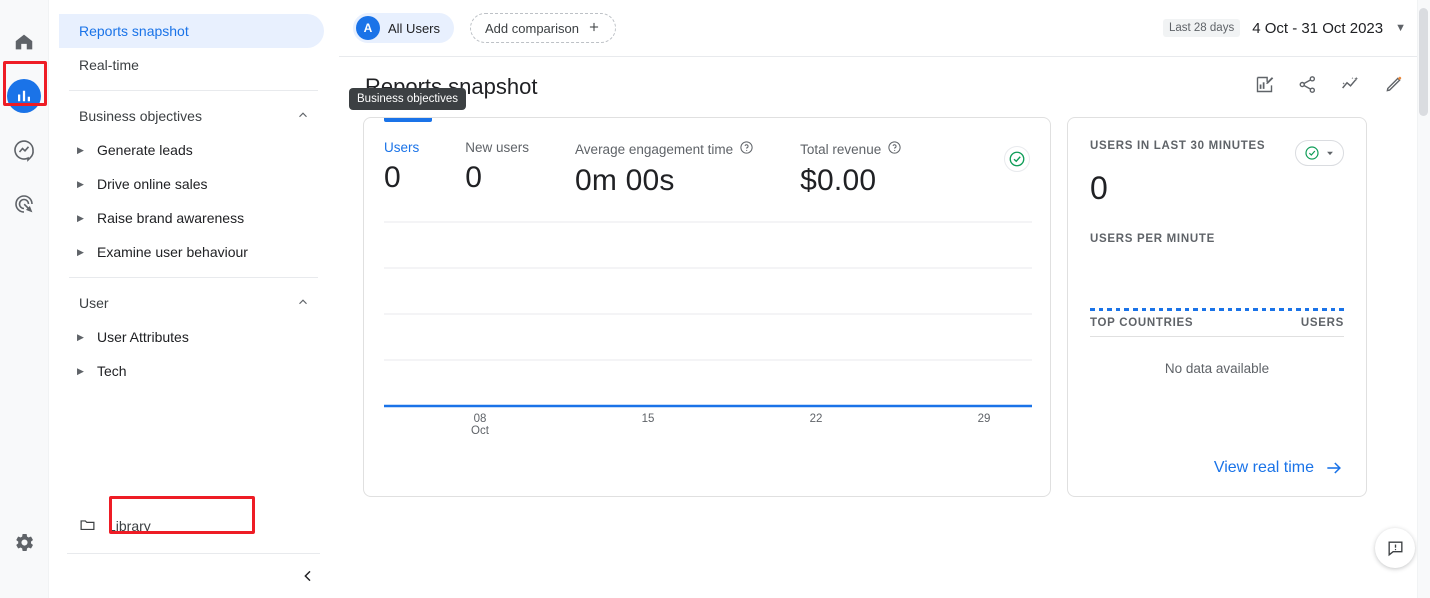 The width and height of the screenshot is (1430, 598). I want to click on sidebar-item-user-attributes: ▶ User Attributes, so click(198, 337).